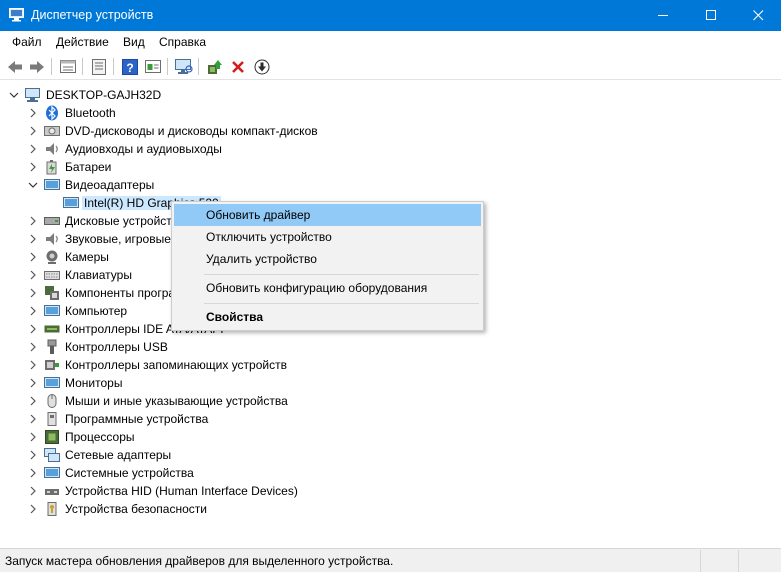 The height and width of the screenshot is (572, 781). I want to click on download-driver-button, so click(261, 66).